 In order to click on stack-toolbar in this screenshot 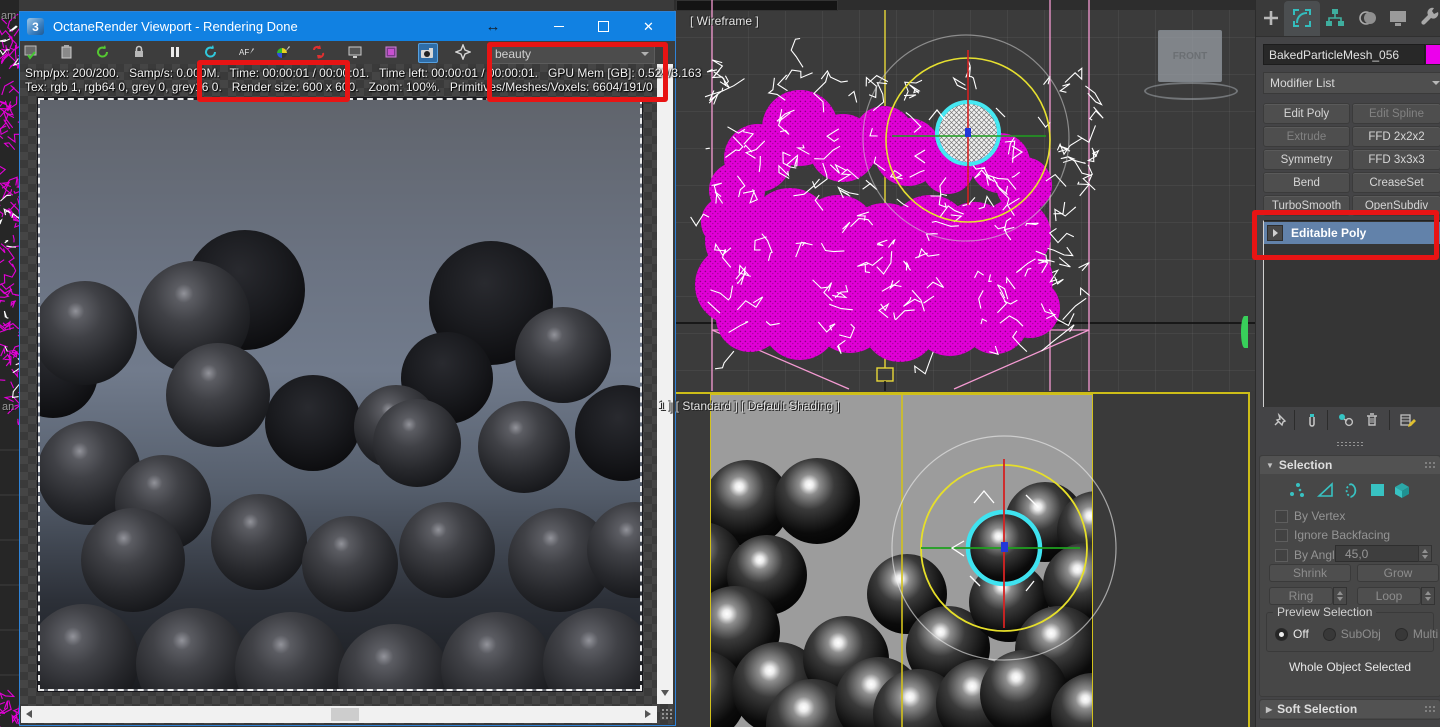, I will do `click(1351, 421)`.